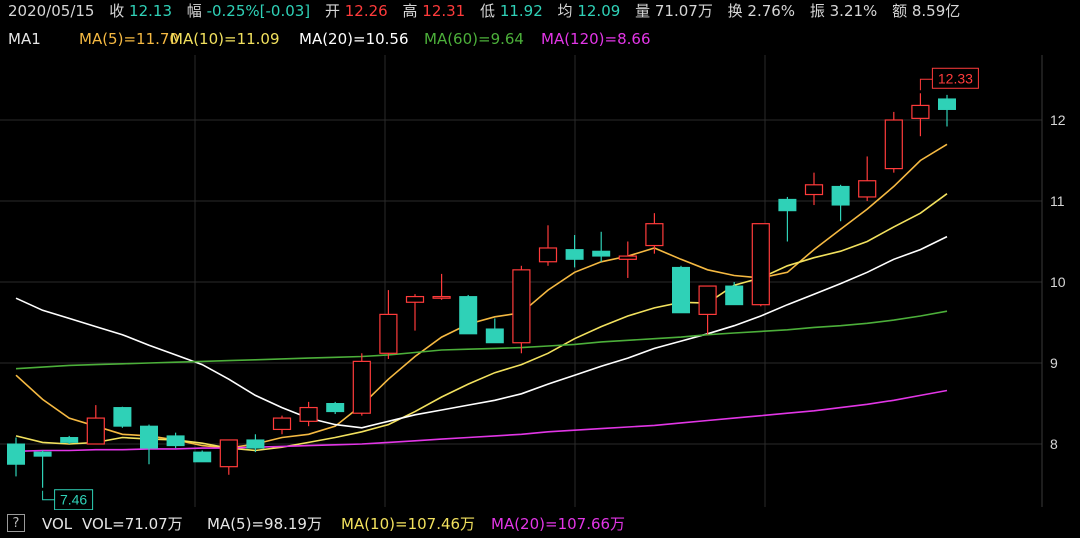 The width and height of the screenshot is (1080, 538). What do you see at coordinates (410, 11) in the screenshot?
I see `high-label: 高` at bounding box center [410, 11].